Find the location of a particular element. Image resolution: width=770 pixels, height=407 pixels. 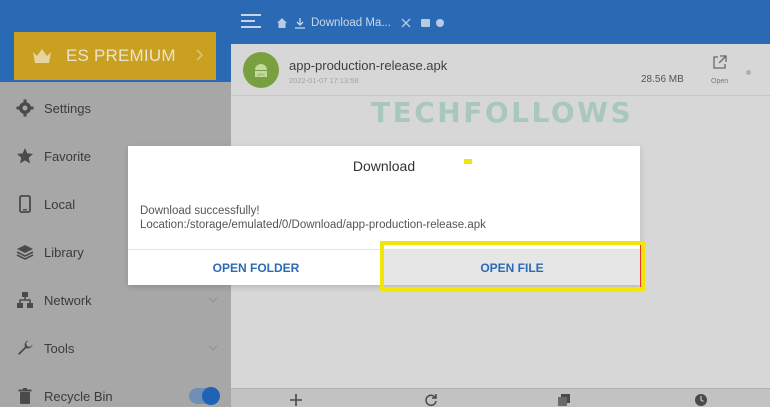

layers-icon is located at coordinates (25, 252).